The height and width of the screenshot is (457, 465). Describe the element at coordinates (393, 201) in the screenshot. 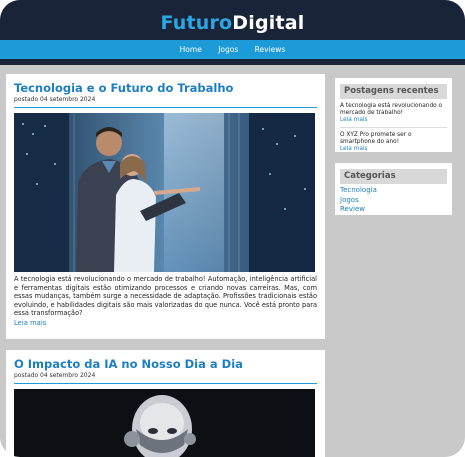

I see `category-link-jogos: Jogos` at that location.